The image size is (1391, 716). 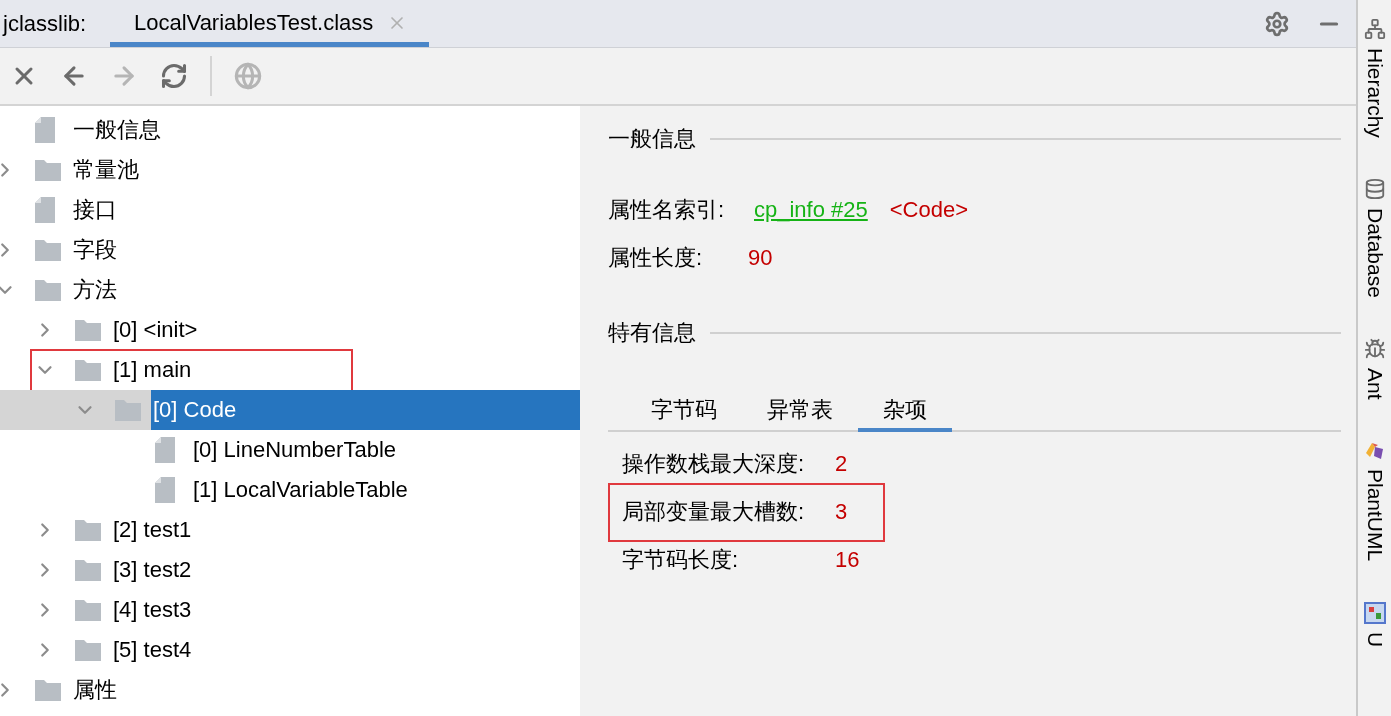 What do you see at coordinates (300, 490) in the screenshot?
I see `node-label: [1] LocalVariableTable` at bounding box center [300, 490].